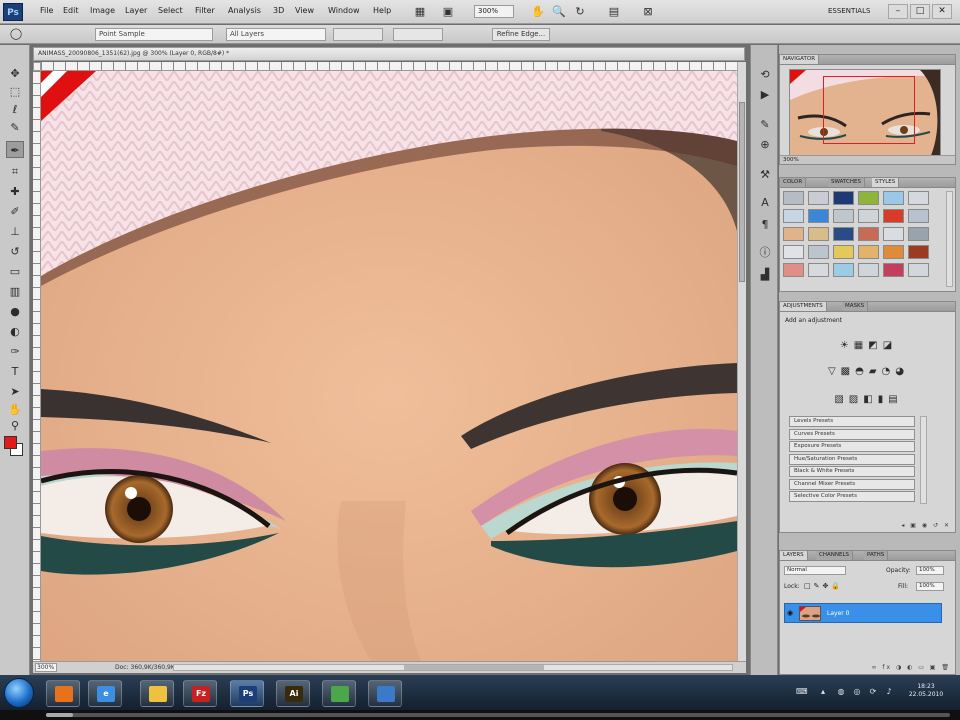 This screenshot has width=960, height=720. Describe the element at coordinates (16, 33) in the screenshot. I see `eyedropper-preset-icon: ◯` at that location.